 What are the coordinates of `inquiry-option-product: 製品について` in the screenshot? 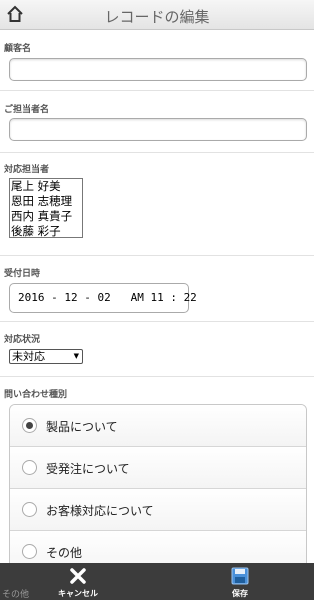 It's located at (158, 426).